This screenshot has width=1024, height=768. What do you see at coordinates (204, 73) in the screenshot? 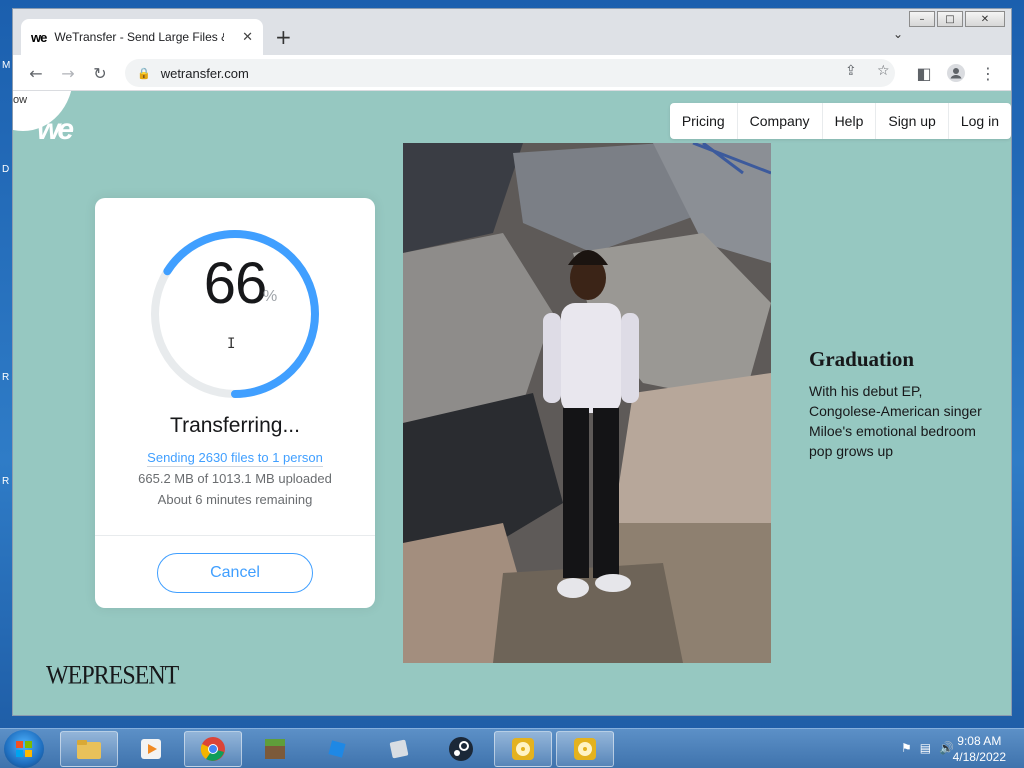
I see `url-text: wetransfer.com` at bounding box center [204, 73].